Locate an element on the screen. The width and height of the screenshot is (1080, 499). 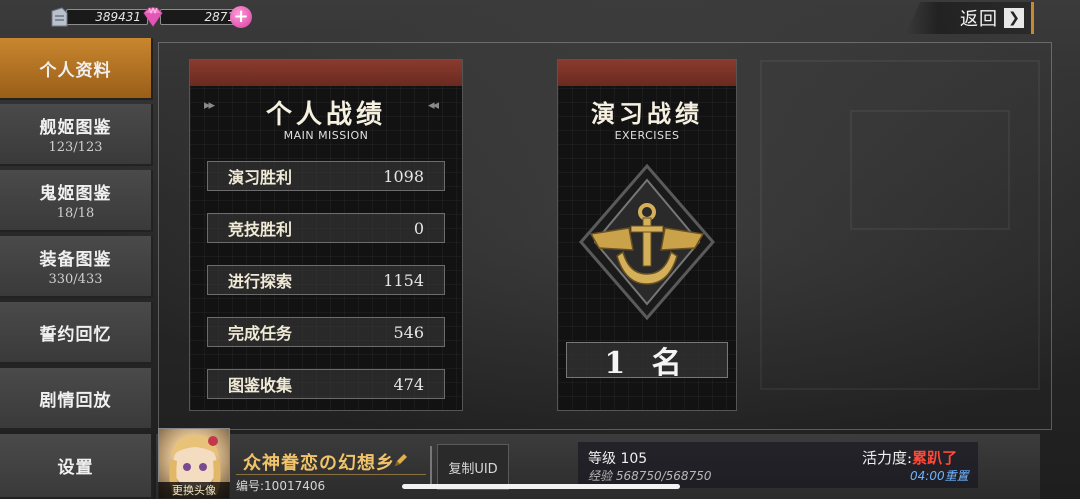
anchor-wings-emblem-icon is located at coordinates (647, 242).